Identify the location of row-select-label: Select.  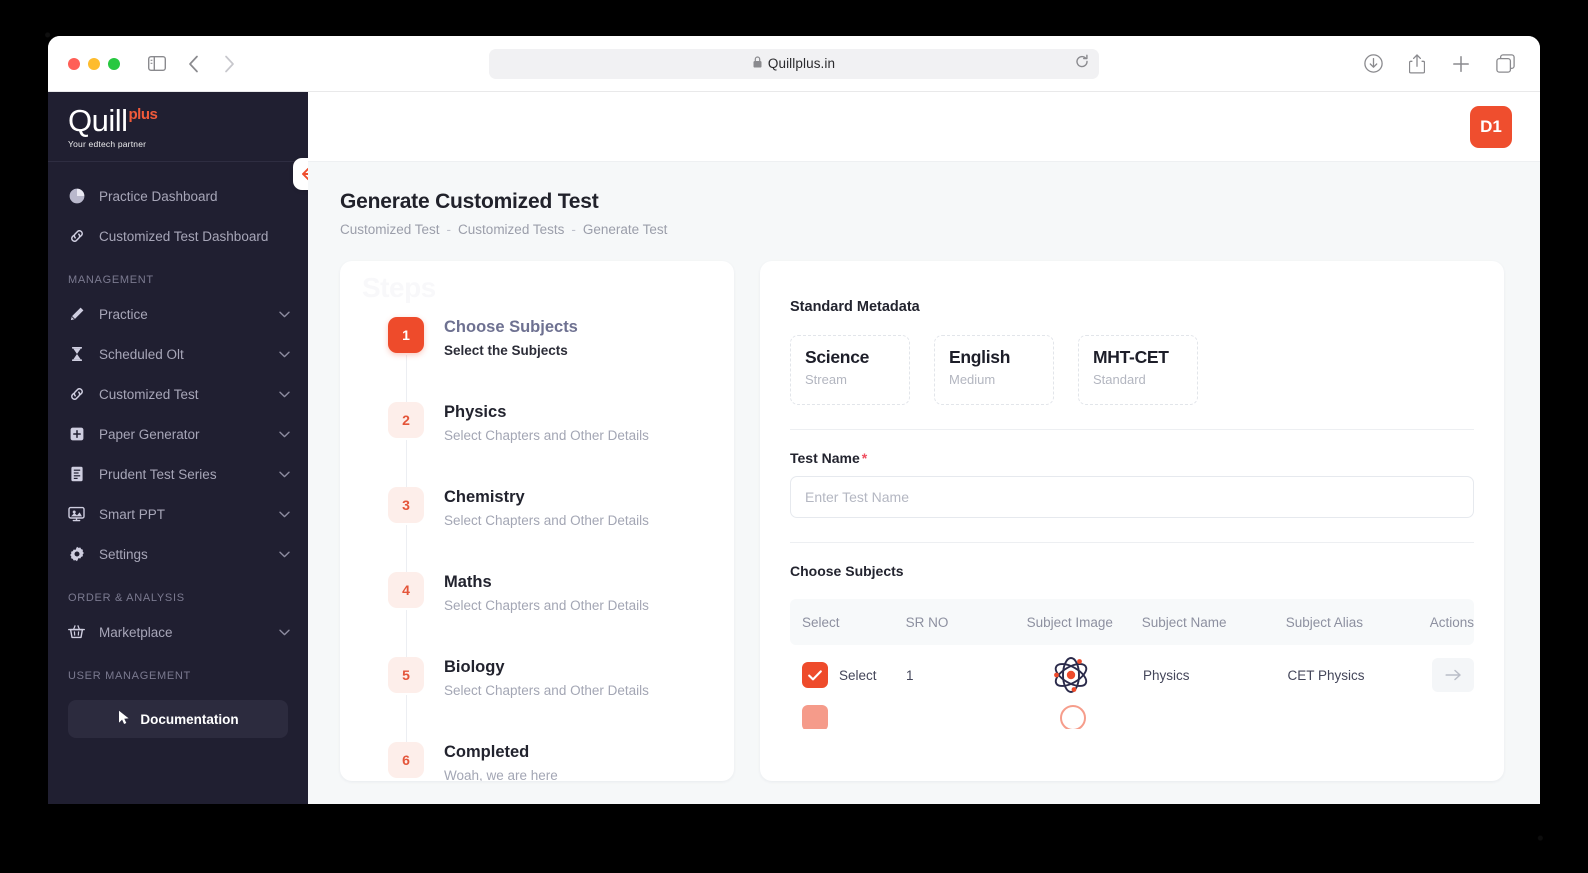
(858, 675).